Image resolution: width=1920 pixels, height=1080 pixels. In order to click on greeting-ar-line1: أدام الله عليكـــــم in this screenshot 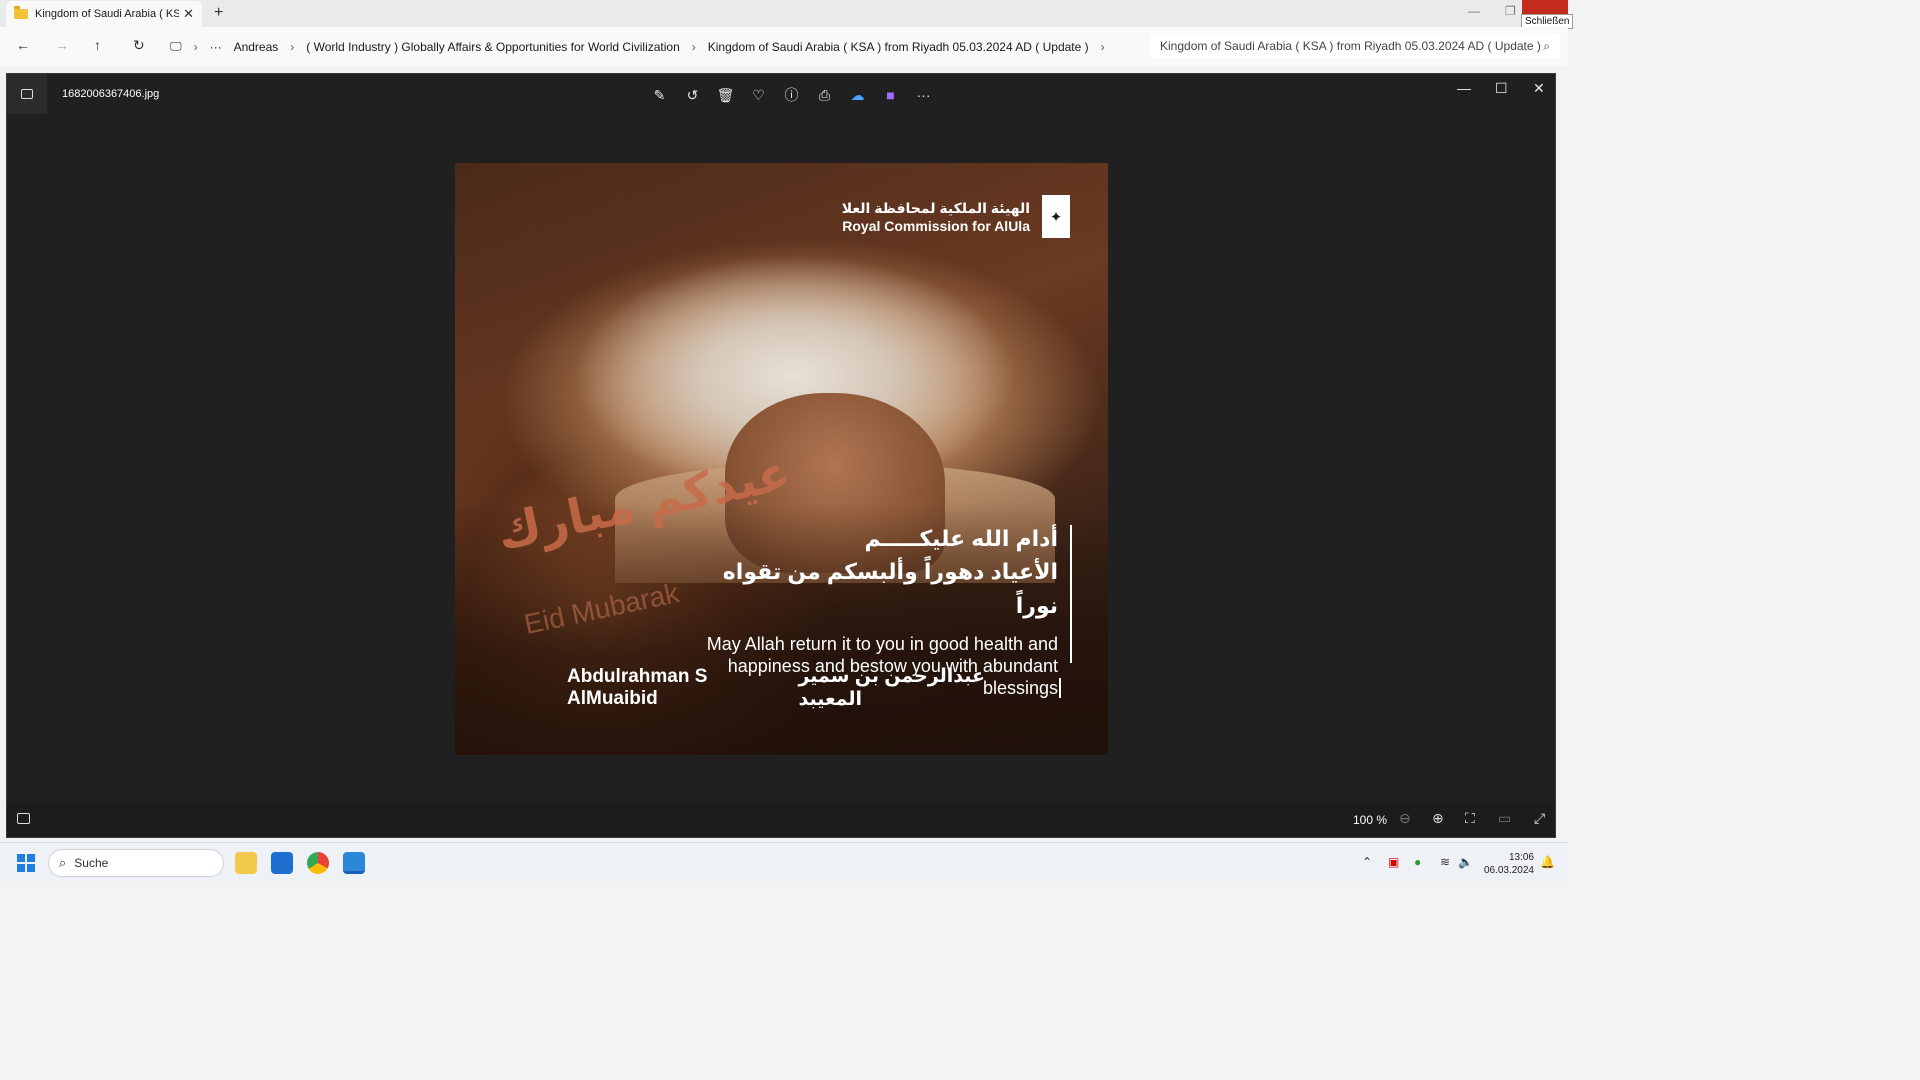, I will do `click(961, 538)`.